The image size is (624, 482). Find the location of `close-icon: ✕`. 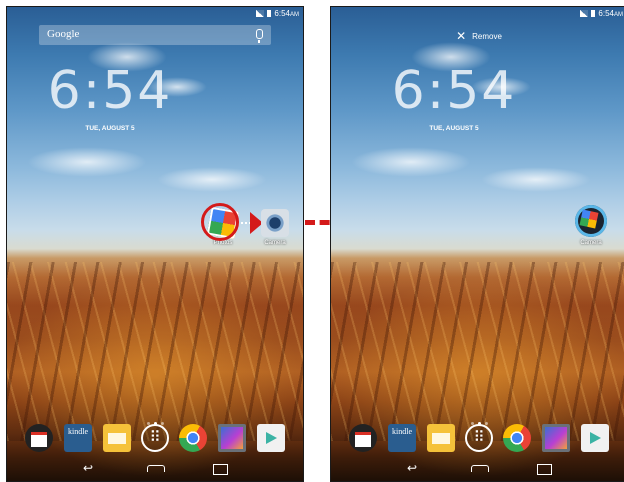

close-icon: ✕ is located at coordinates (461, 36).